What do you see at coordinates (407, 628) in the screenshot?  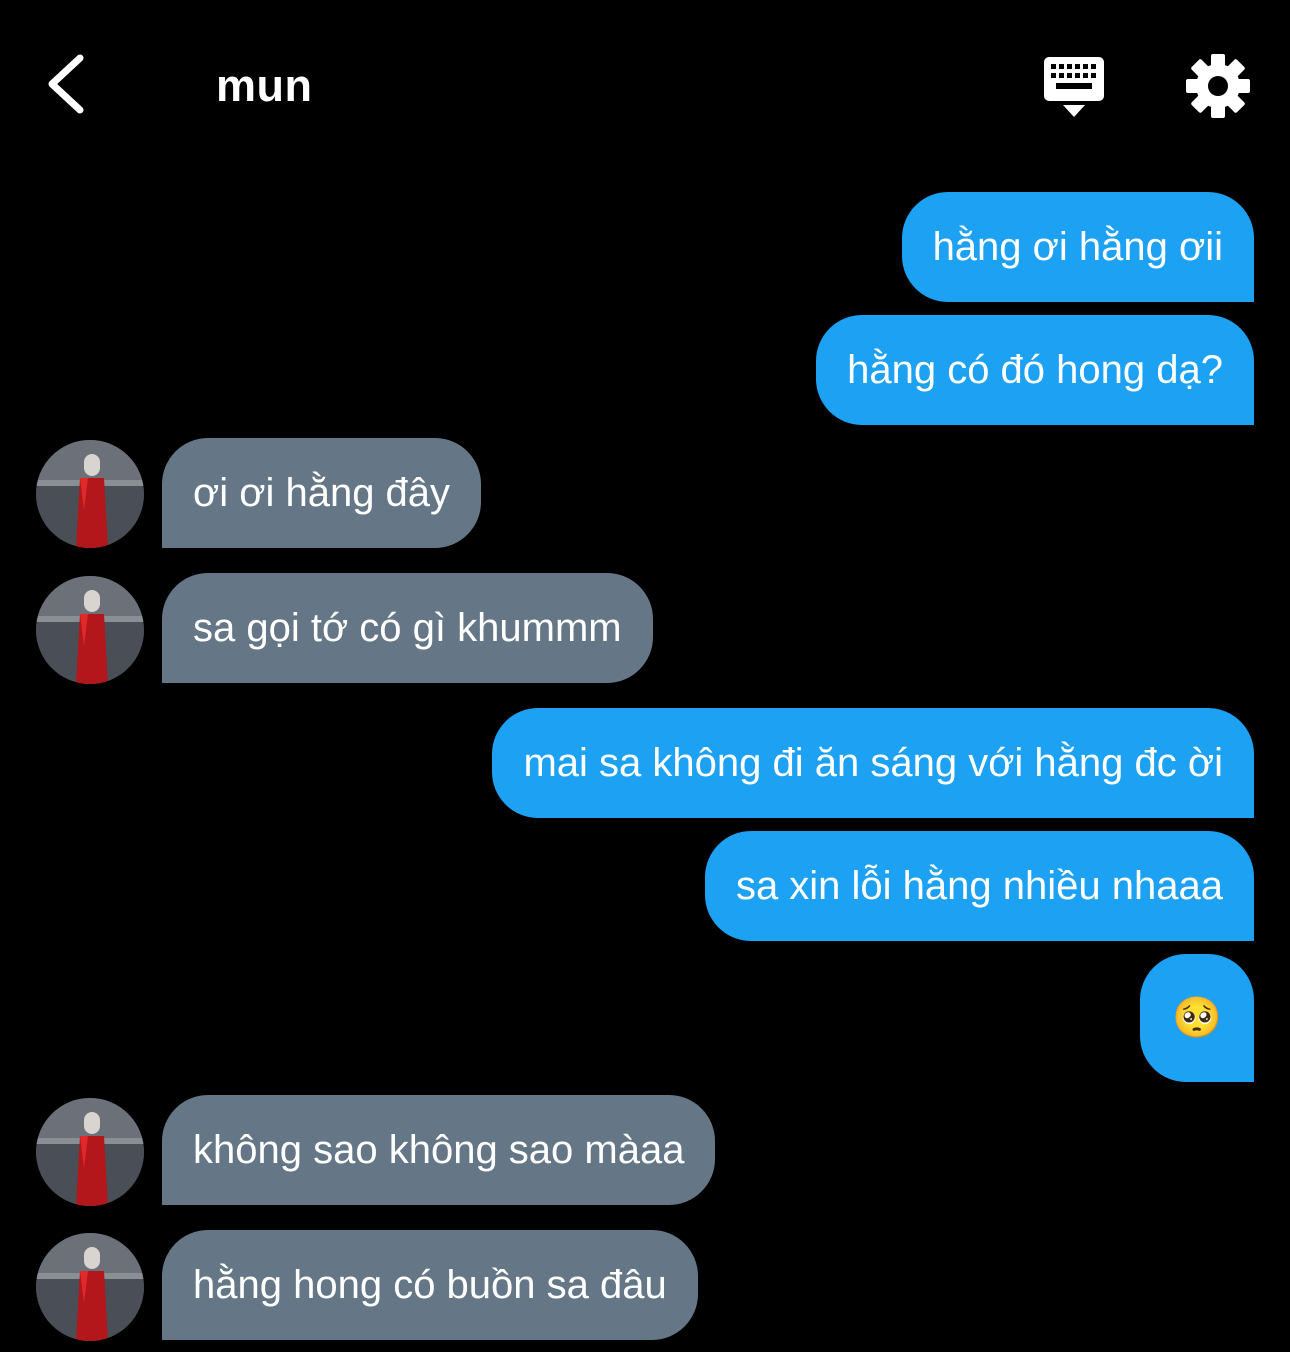 I see `incoming-message-bubble: sa gọi tớ có gì khummm` at bounding box center [407, 628].